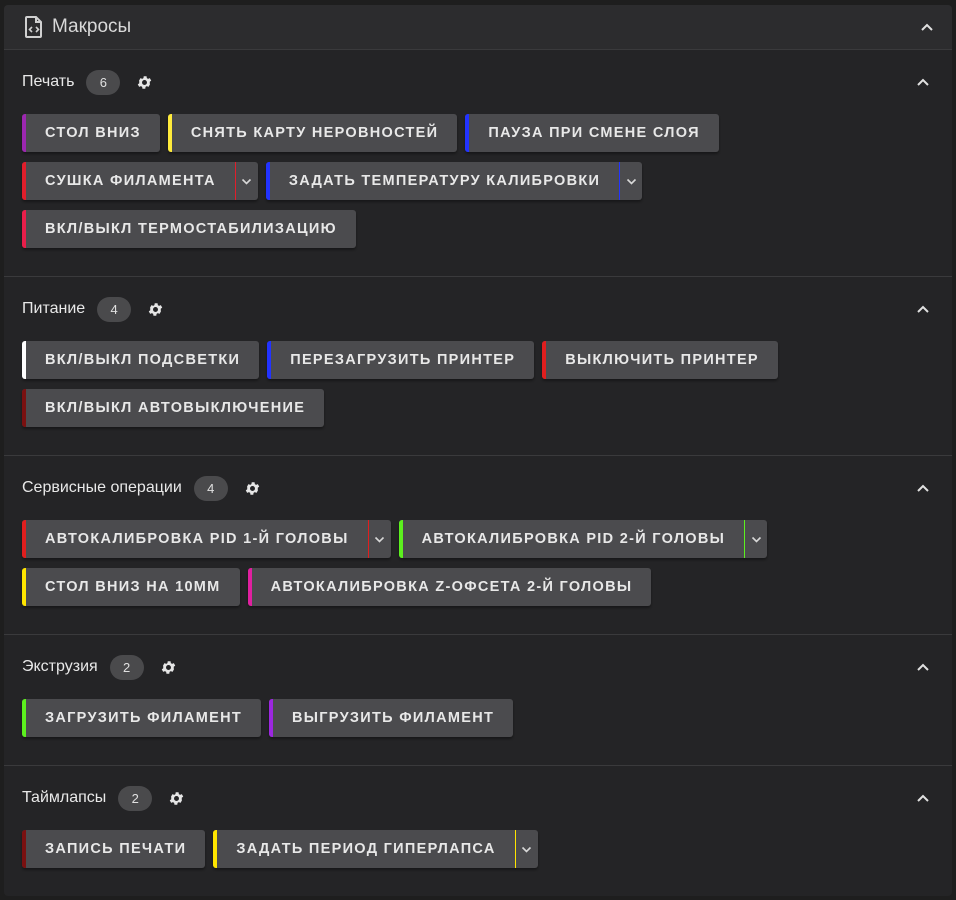  Describe the element at coordinates (54, 308) in the screenshot. I see `section-title: Питание` at that location.